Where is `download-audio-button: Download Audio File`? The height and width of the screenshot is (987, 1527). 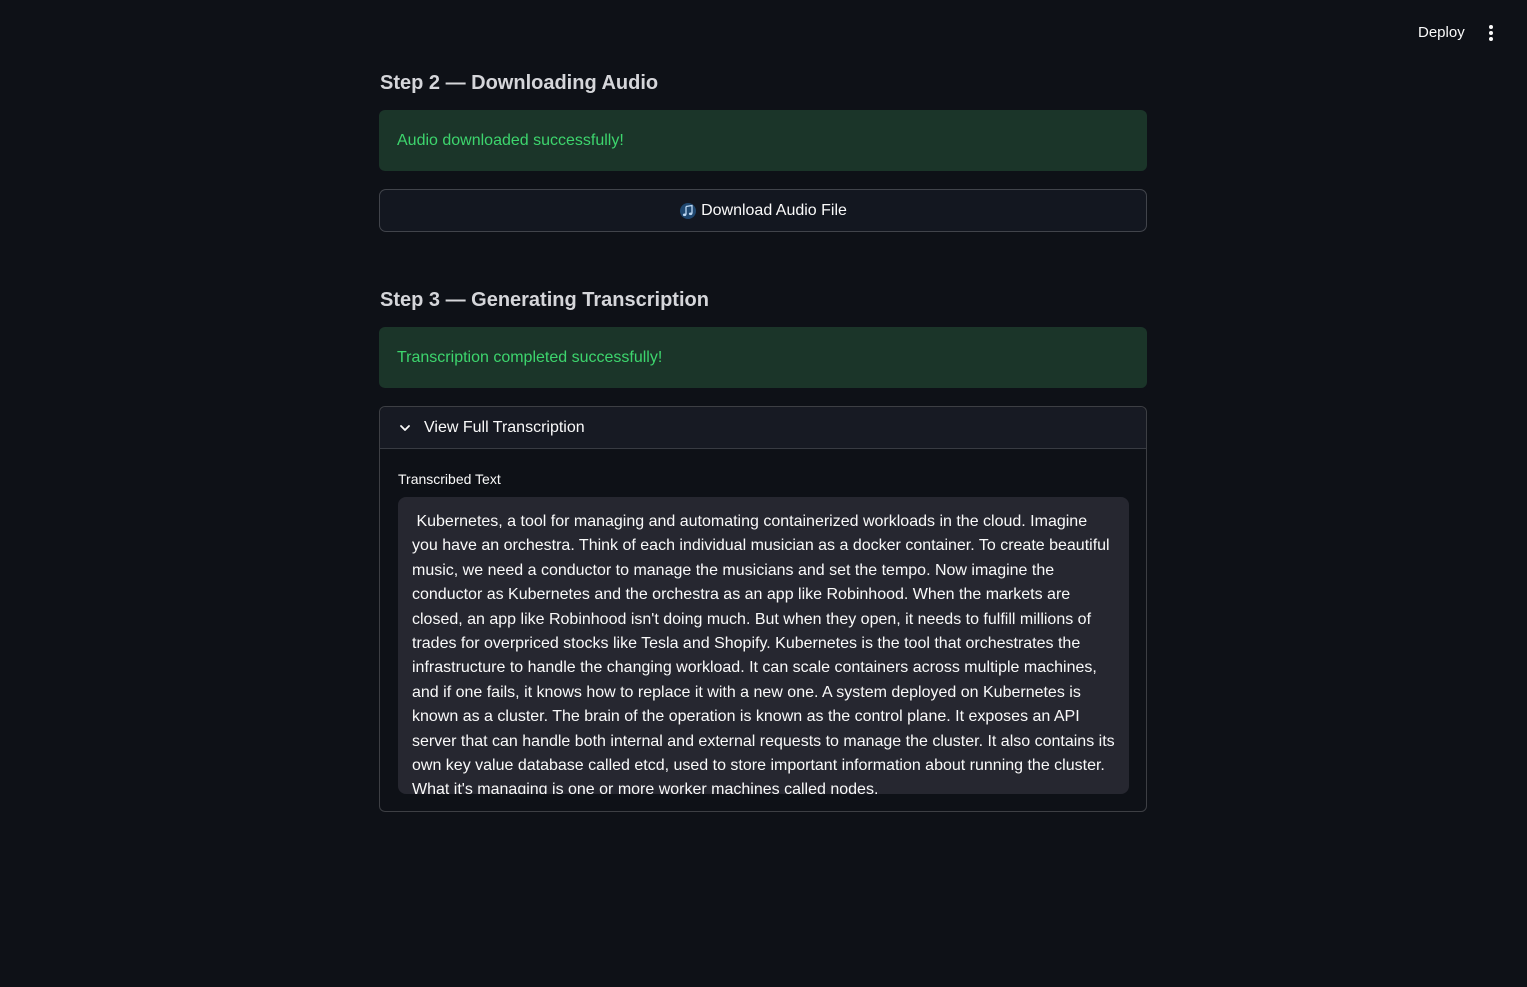
download-audio-button: Download Audio File is located at coordinates (763, 210).